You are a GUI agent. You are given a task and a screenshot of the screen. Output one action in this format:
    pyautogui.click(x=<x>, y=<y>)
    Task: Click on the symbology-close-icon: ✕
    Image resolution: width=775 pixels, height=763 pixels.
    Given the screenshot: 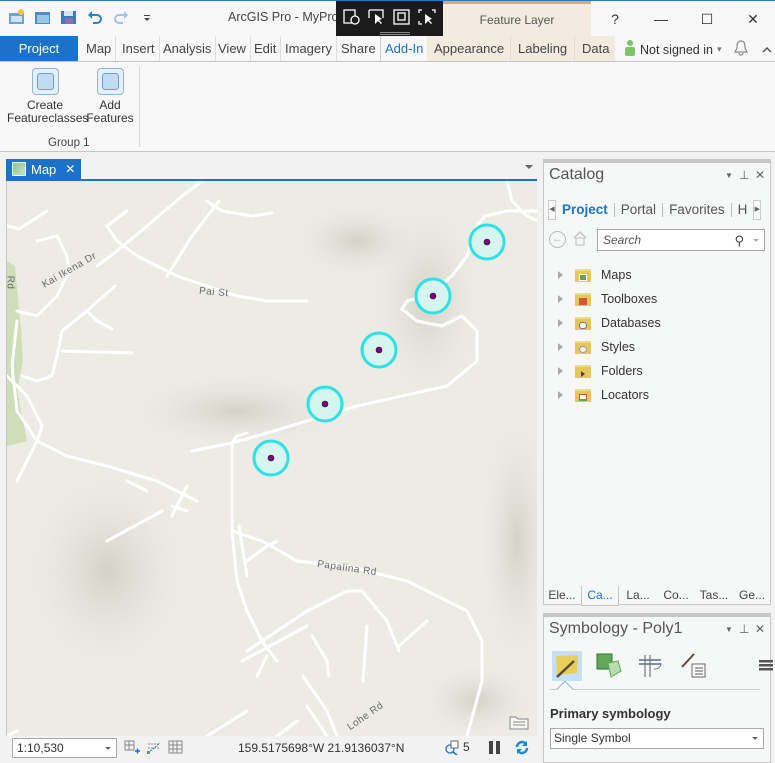 What is the action you would take?
    pyautogui.click(x=760, y=629)
    